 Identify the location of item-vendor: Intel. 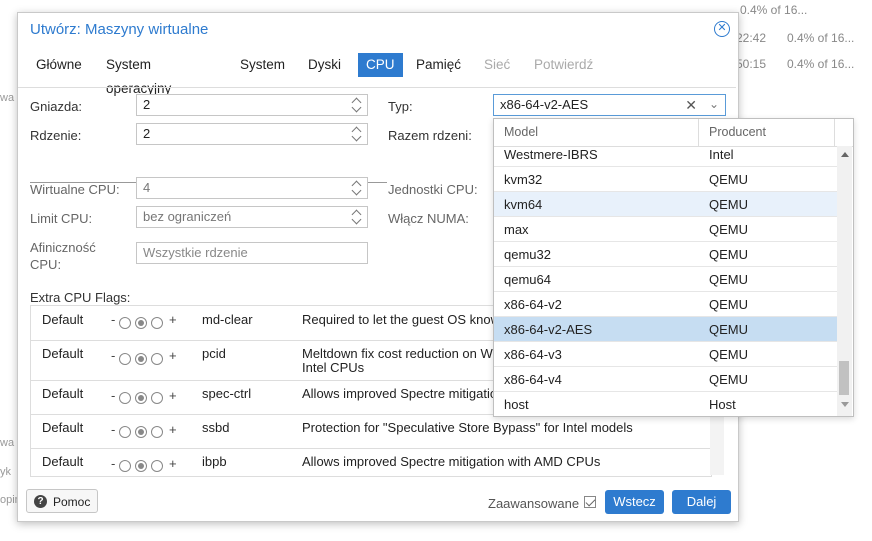
(721, 154).